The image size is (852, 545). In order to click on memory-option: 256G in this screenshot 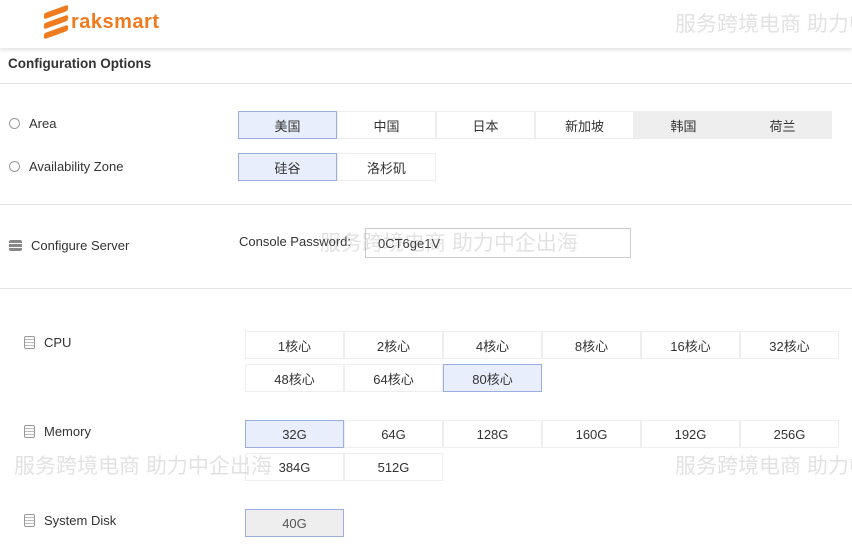, I will do `click(789, 434)`.